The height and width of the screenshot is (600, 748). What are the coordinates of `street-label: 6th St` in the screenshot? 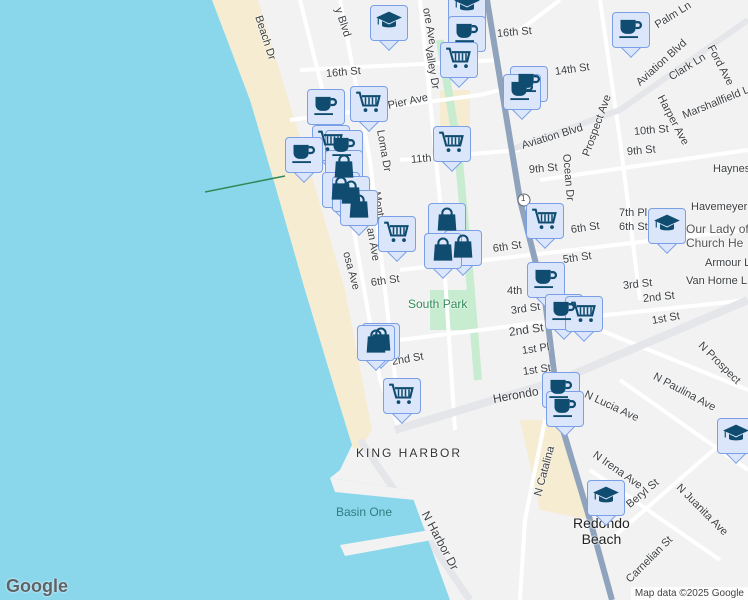 It's located at (633, 227).